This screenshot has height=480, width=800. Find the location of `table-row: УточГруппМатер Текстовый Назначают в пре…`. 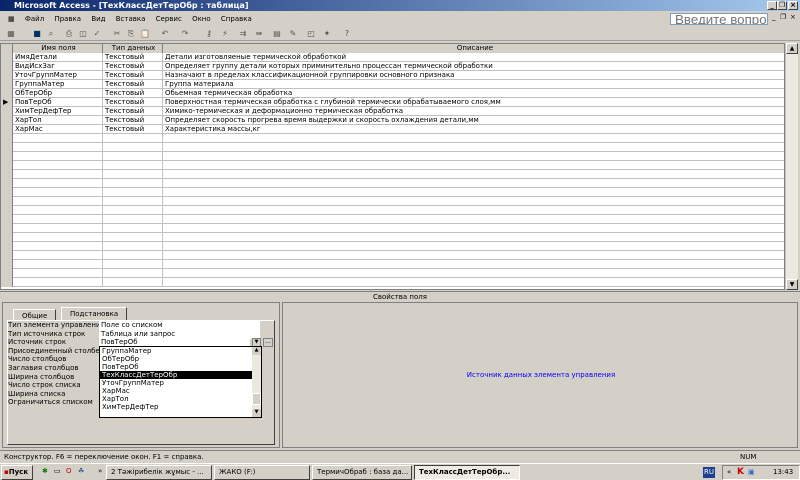

table-row: УточГруппМатер Текстовый Назначают в пре… is located at coordinates (392, 75).